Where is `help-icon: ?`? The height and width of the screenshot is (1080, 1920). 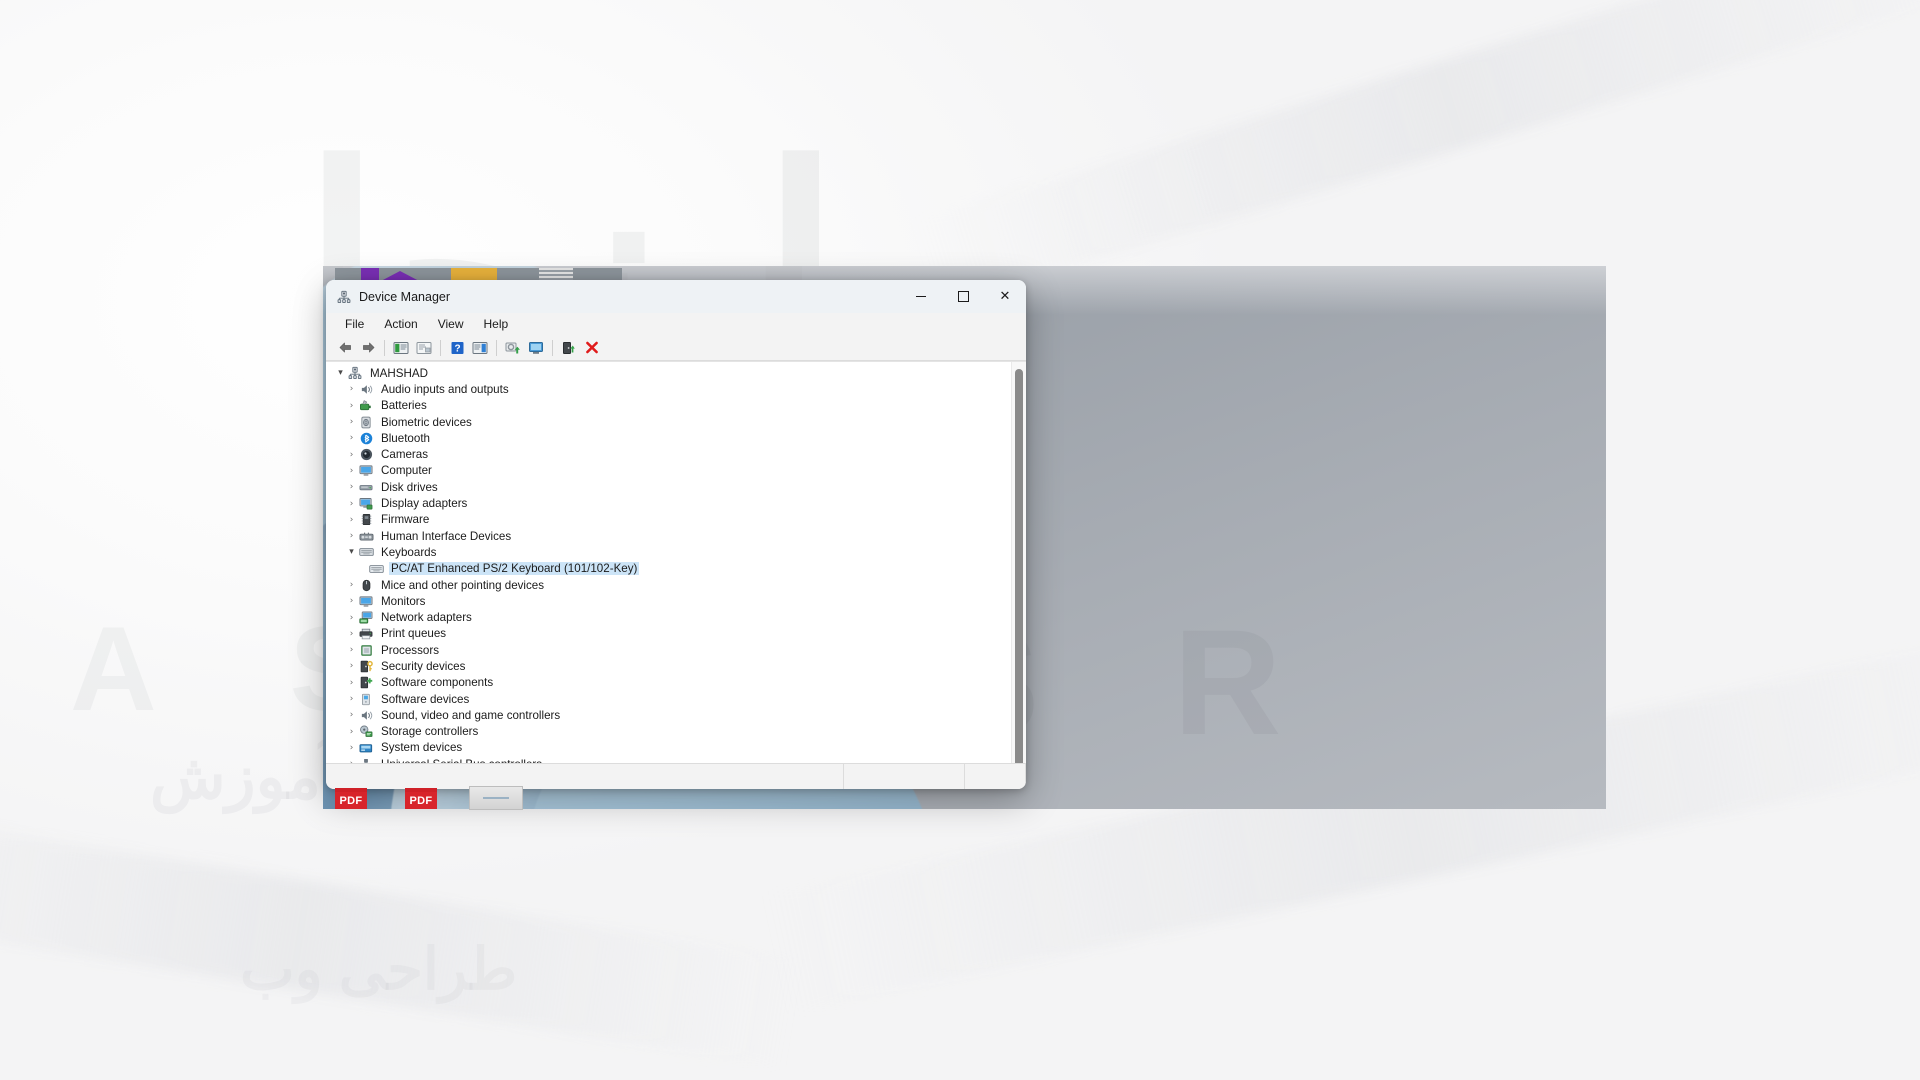 help-icon: ? is located at coordinates (457, 347).